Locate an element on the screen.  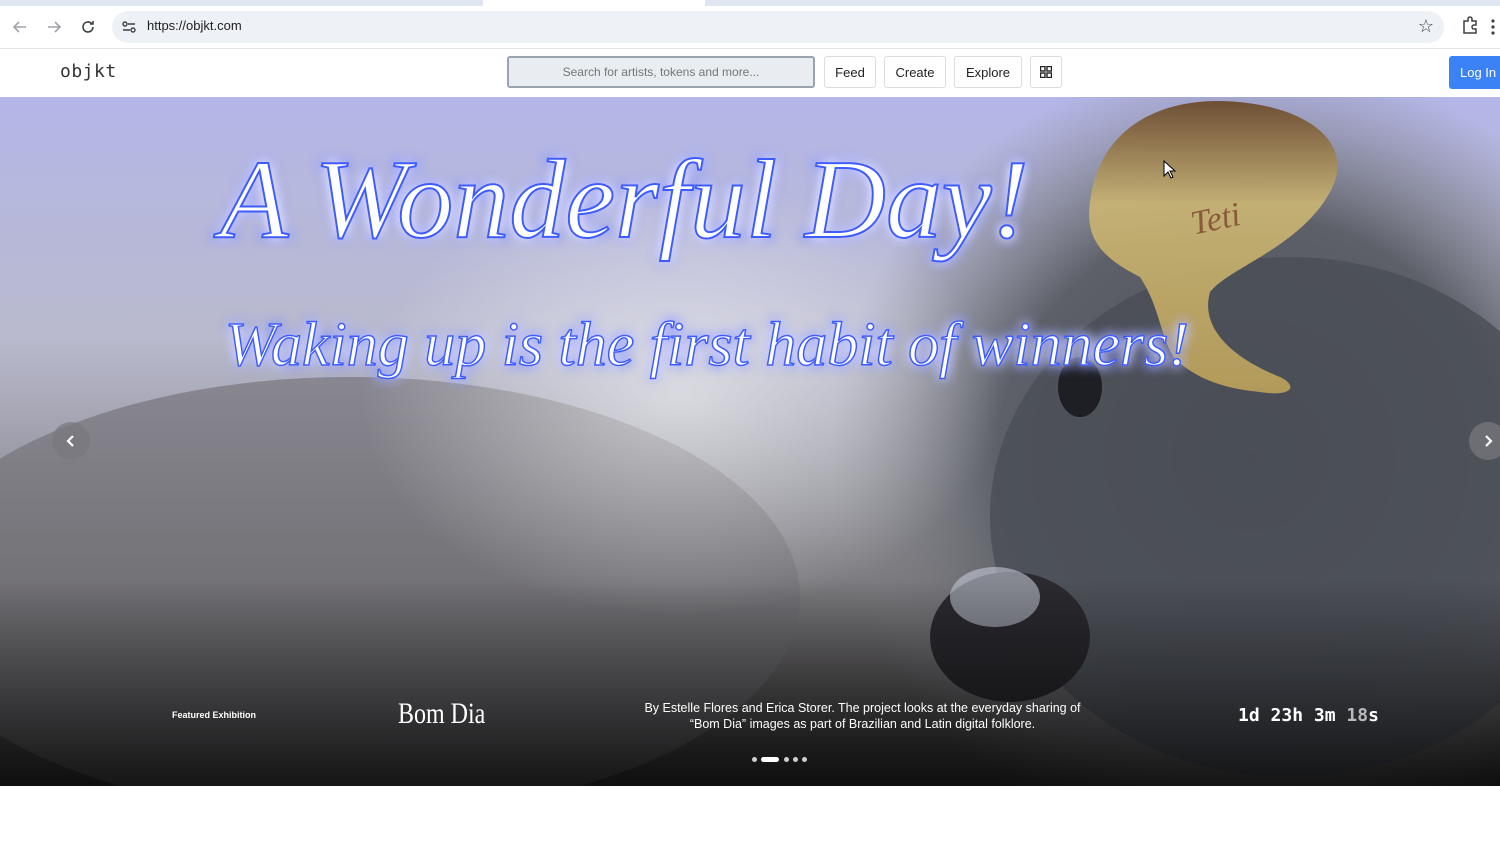
chevron-left-icon is located at coordinates (70, 441).